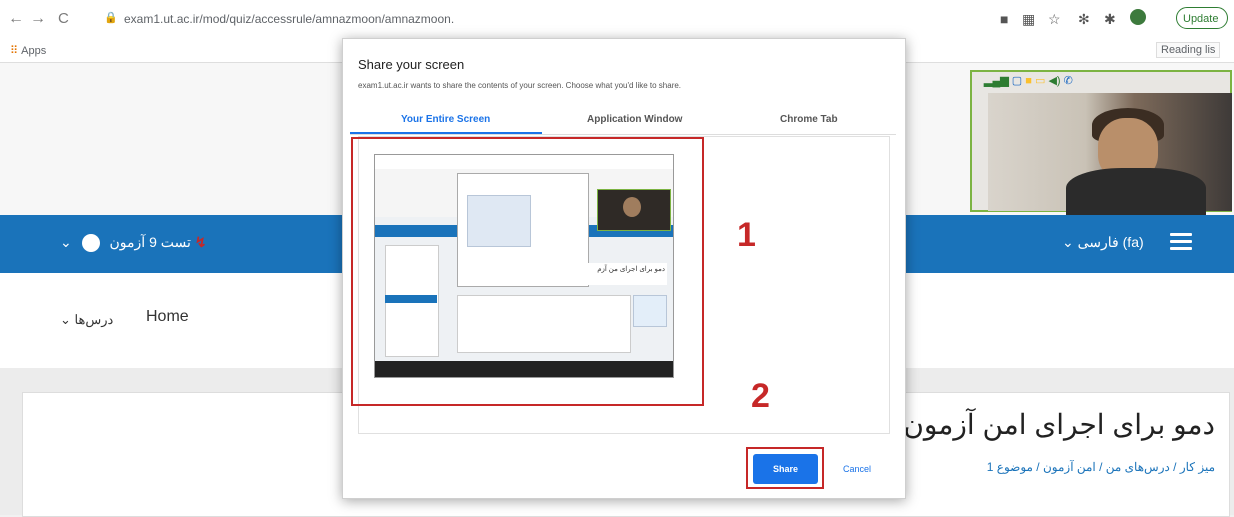 The height and width of the screenshot is (517, 1234). Describe the element at coordinates (16, 19) in the screenshot. I see `back-icon: ←` at that location.